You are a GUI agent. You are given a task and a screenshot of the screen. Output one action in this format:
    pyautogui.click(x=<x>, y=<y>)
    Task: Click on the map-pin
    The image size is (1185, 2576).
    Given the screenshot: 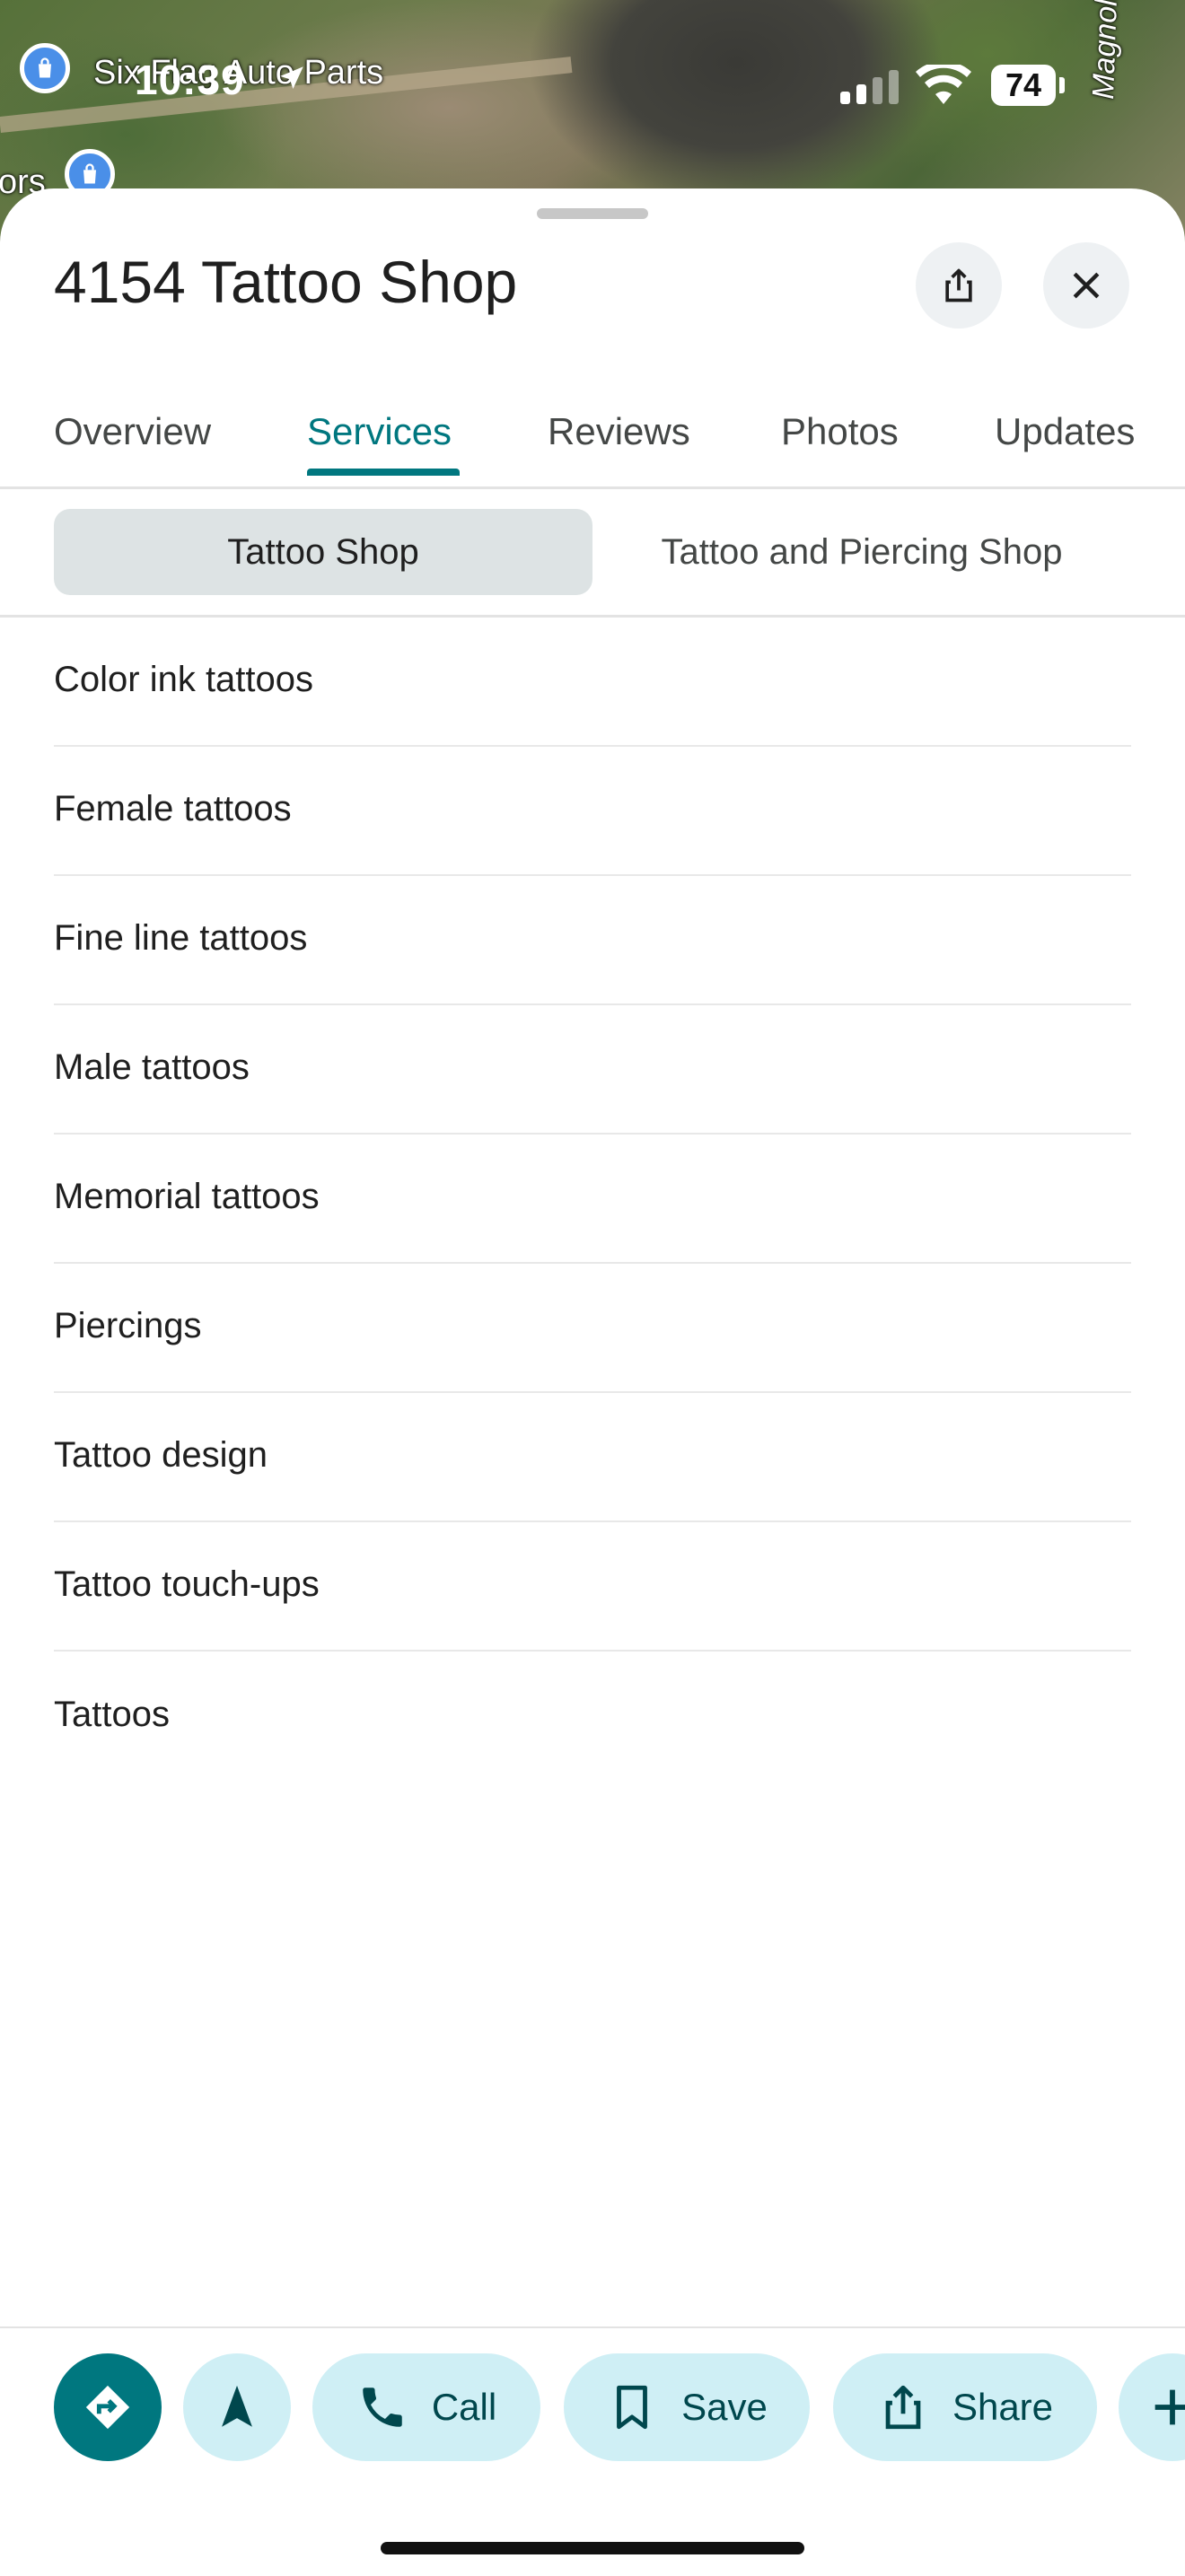 What is the action you would take?
    pyautogui.click(x=45, y=68)
    